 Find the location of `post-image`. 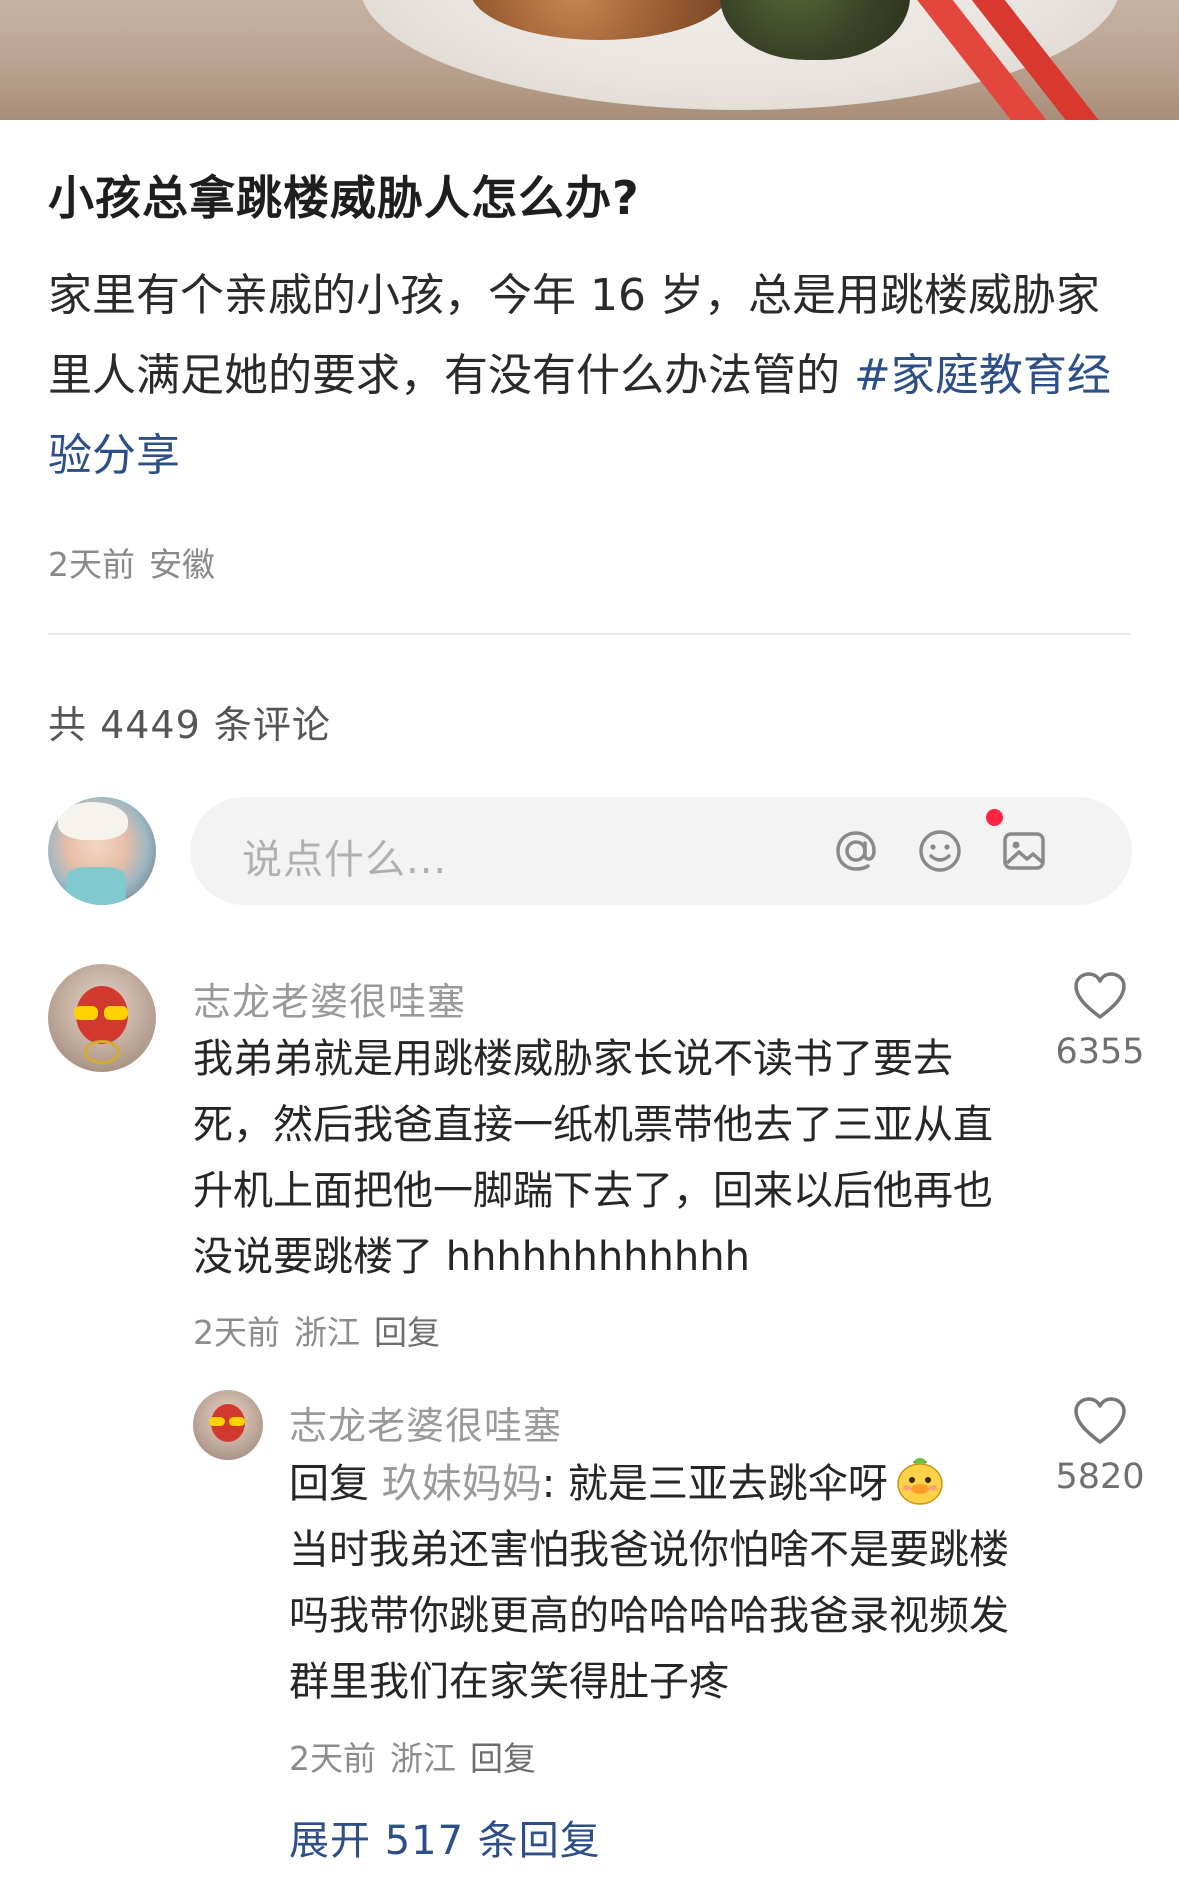

post-image is located at coordinates (589, 60).